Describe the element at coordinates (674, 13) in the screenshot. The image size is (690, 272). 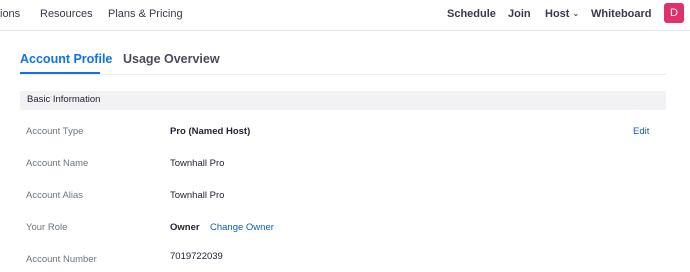
I see `avatar: D` at that location.